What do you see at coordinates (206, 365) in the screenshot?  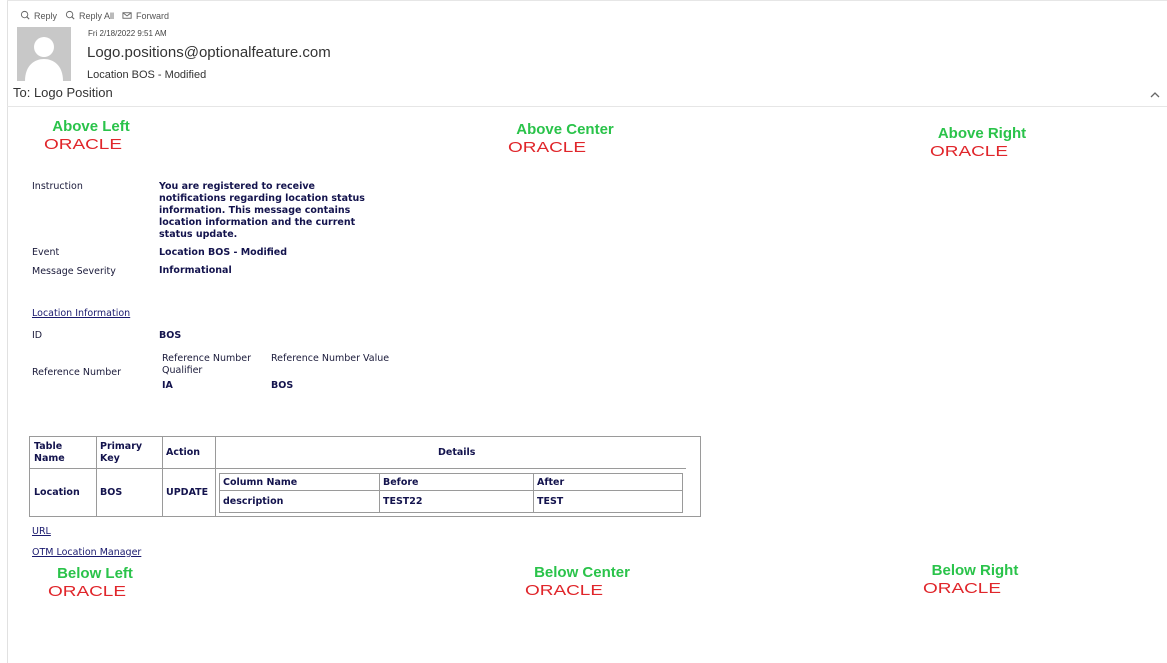 I see `ref-qualifier-header: Reference Number Qualifier` at bounding box center [206, 365].